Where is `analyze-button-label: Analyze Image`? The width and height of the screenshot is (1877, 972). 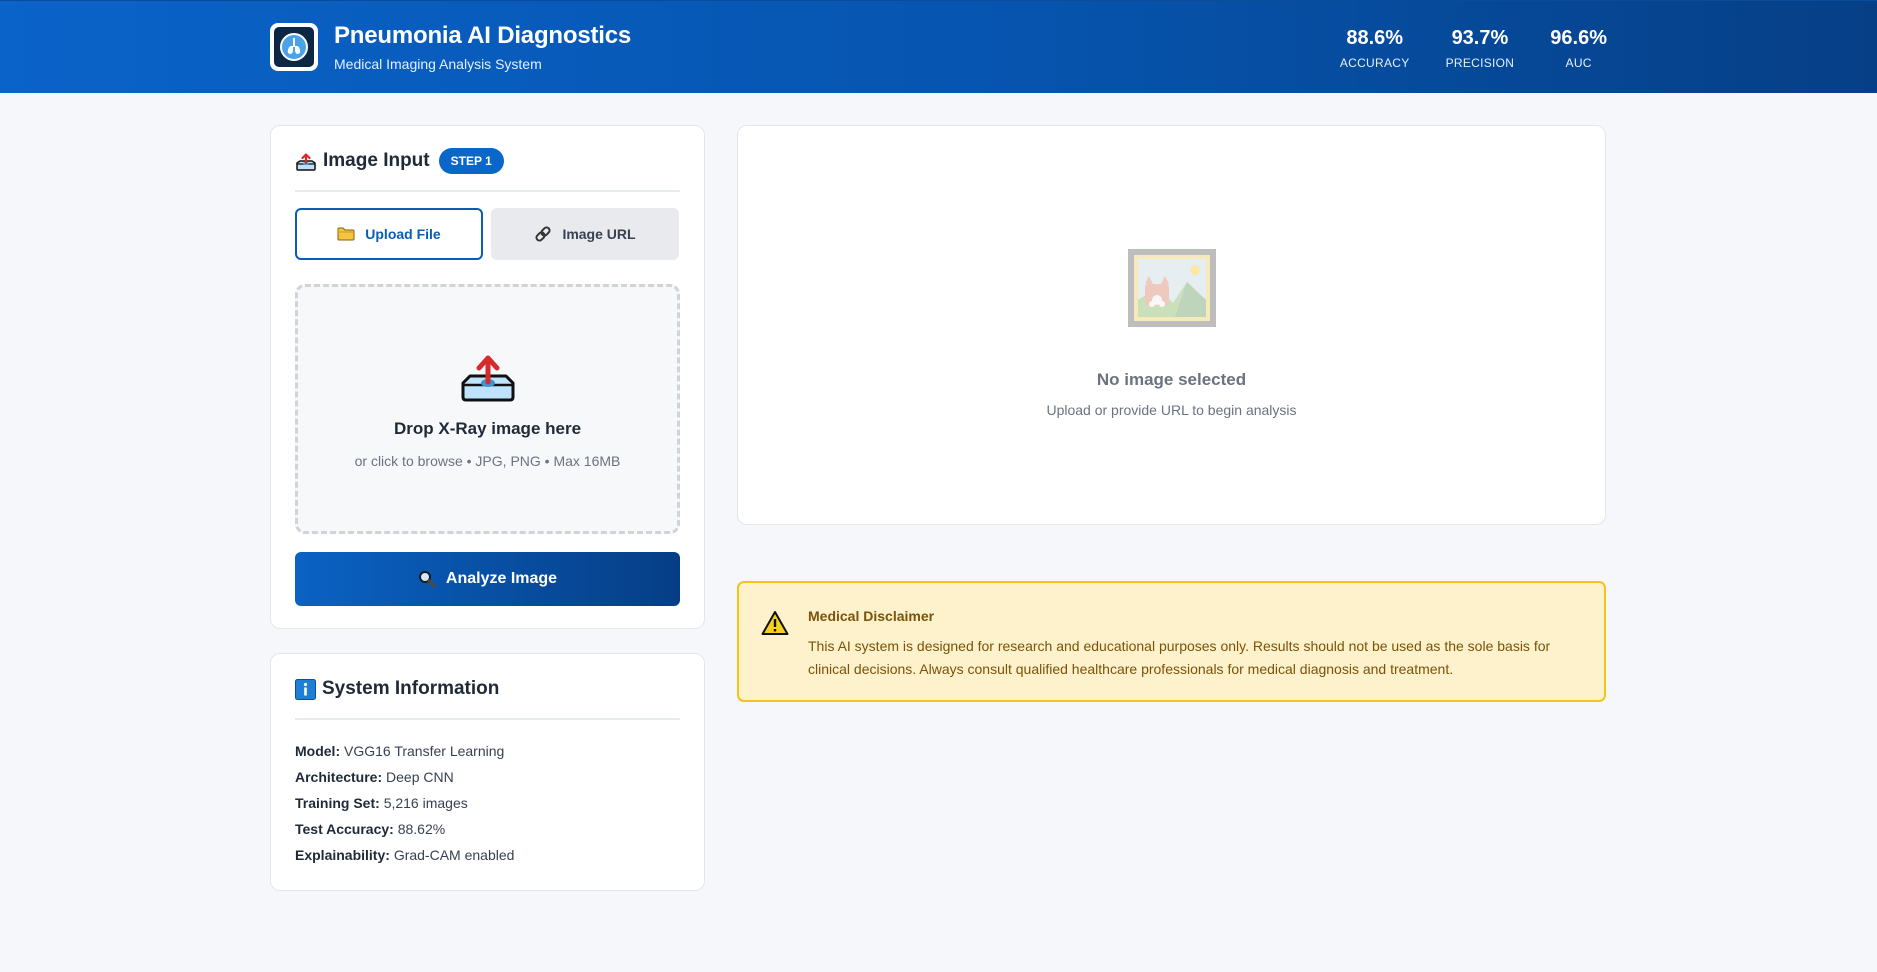
analyze-button-label: Analyze Image is located at coordinates (501, 578).